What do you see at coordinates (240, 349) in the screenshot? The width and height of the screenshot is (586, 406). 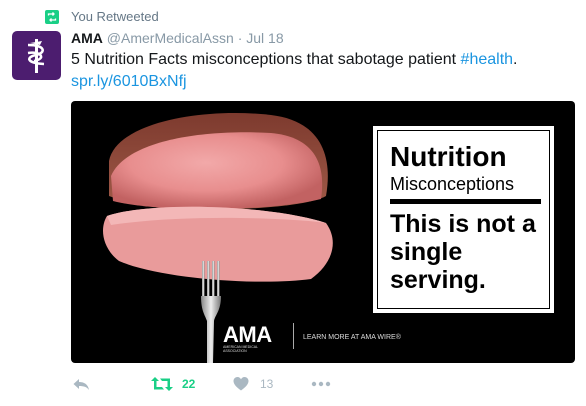 I see `ama-logo-subtitle: AMERICAN MEDICAL ASSOCIATION` at bounding box center [240, 349].